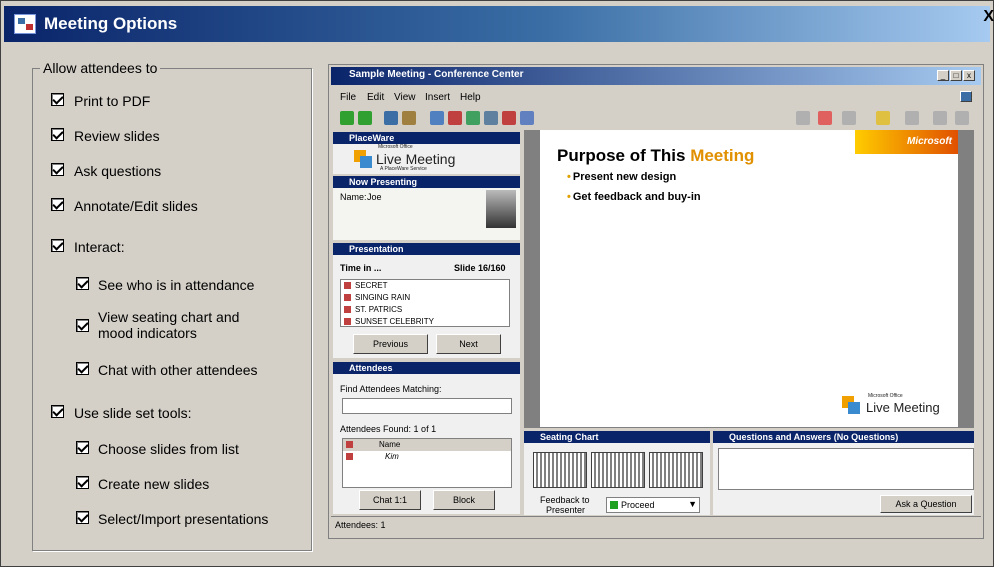 This screenshot has height=567, width=994. Describe the element at coordinates (57, 169) in the screenshot. I see `ask-questions-checkbox` at that location.